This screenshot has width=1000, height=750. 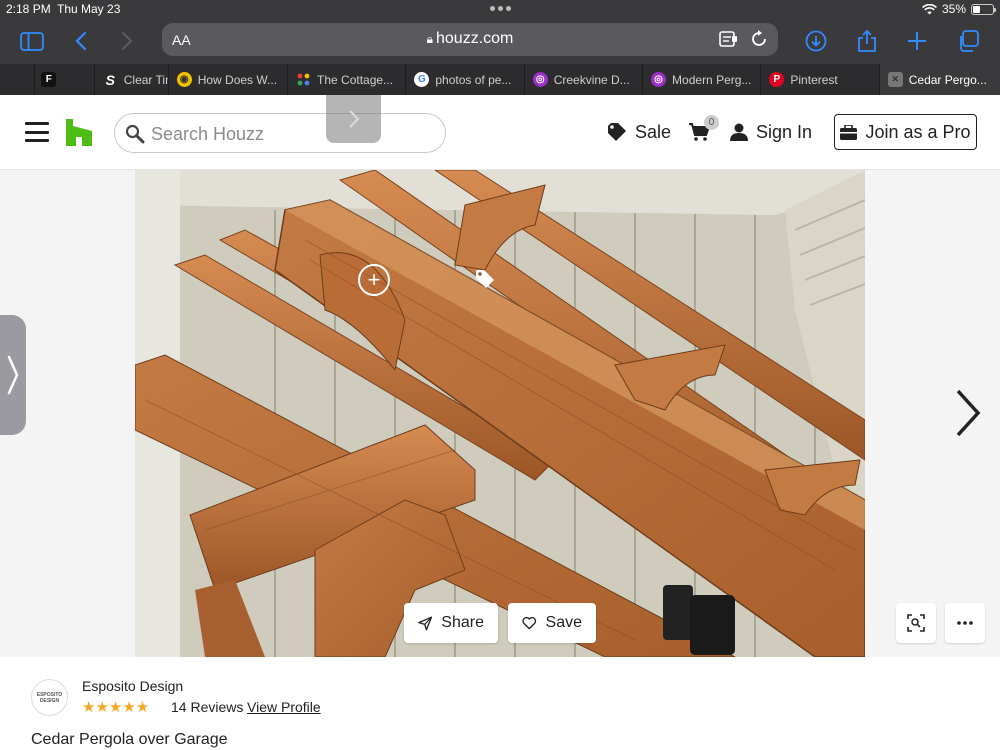 What do you see at coordinates (475, 38) in the screenshot?
I see `url-text: houzz.com` at bounding box center [475, 38].